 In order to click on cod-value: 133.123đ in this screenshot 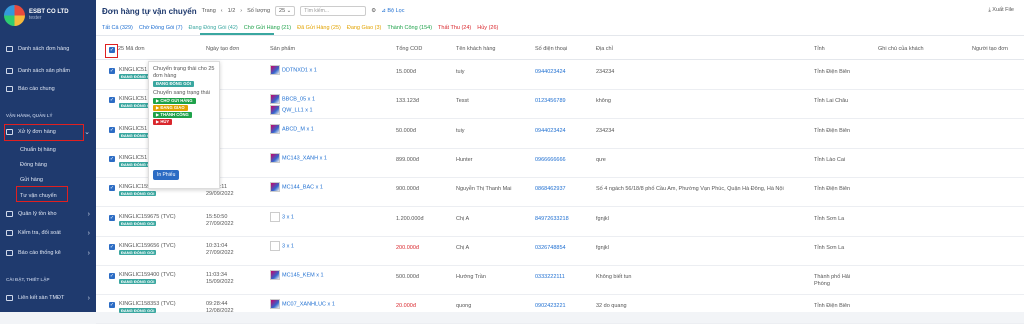, I will do `click(407, 101)`.